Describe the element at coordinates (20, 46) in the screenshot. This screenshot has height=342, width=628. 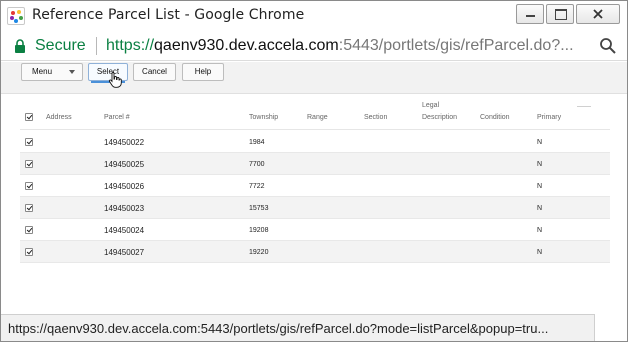
I see `lock-icon` at that location.